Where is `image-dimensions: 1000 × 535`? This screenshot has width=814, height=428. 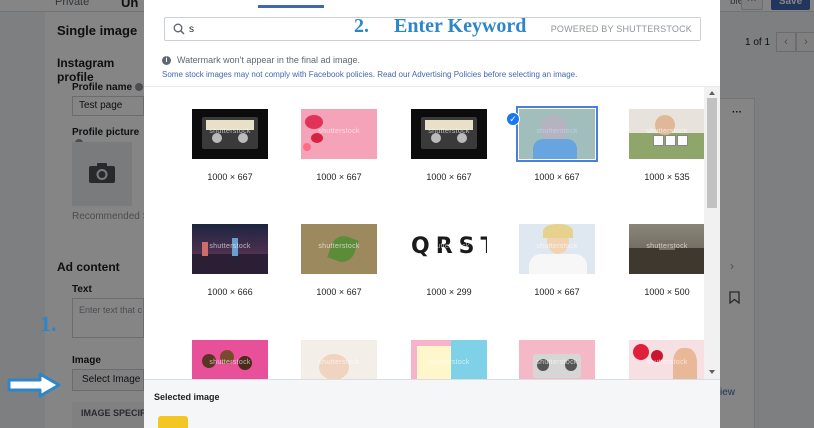
image-dimensions: 1000 × 535 is located at coordinates (667, 177).